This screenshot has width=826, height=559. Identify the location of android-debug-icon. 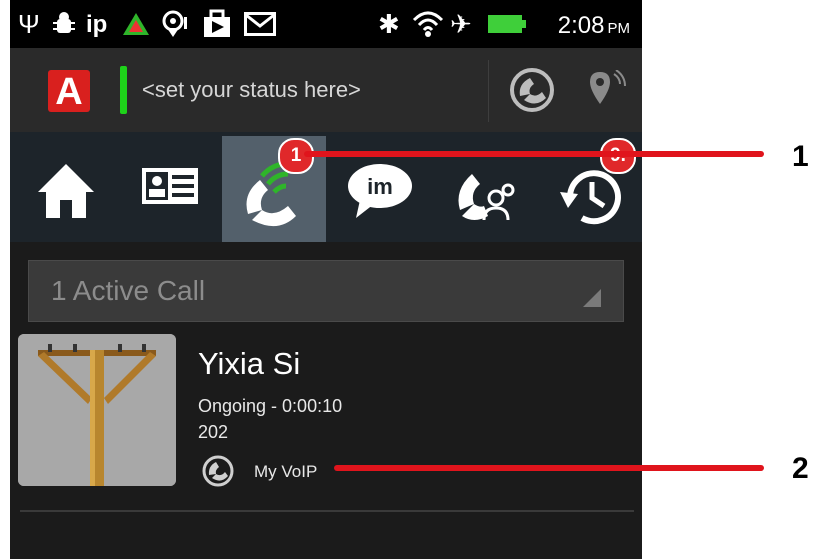
(64, 22).